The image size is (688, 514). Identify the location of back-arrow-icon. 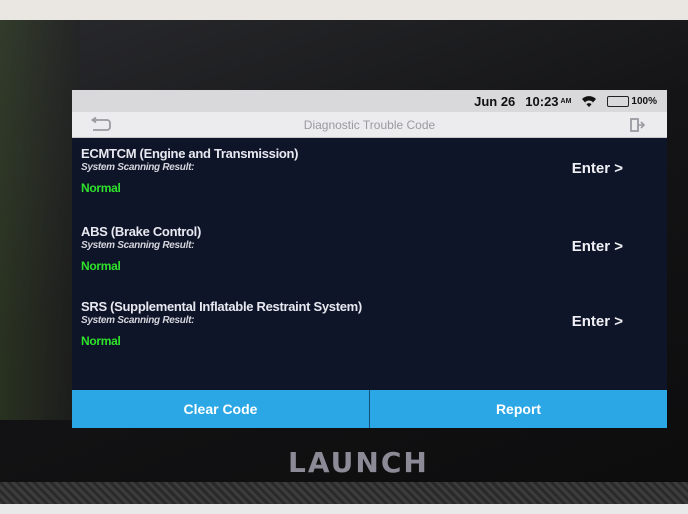
(101, 125).